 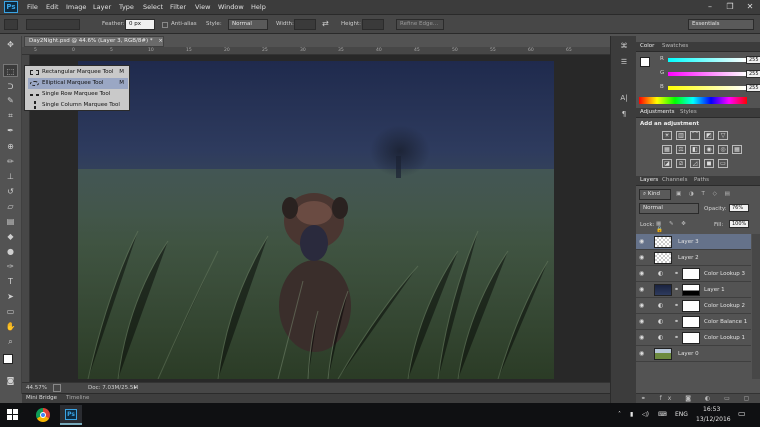 What do you see at coordinates (248, 24) in the screenshot?
I see `style-dropdown: Normal` at bounding box center [248, 24].